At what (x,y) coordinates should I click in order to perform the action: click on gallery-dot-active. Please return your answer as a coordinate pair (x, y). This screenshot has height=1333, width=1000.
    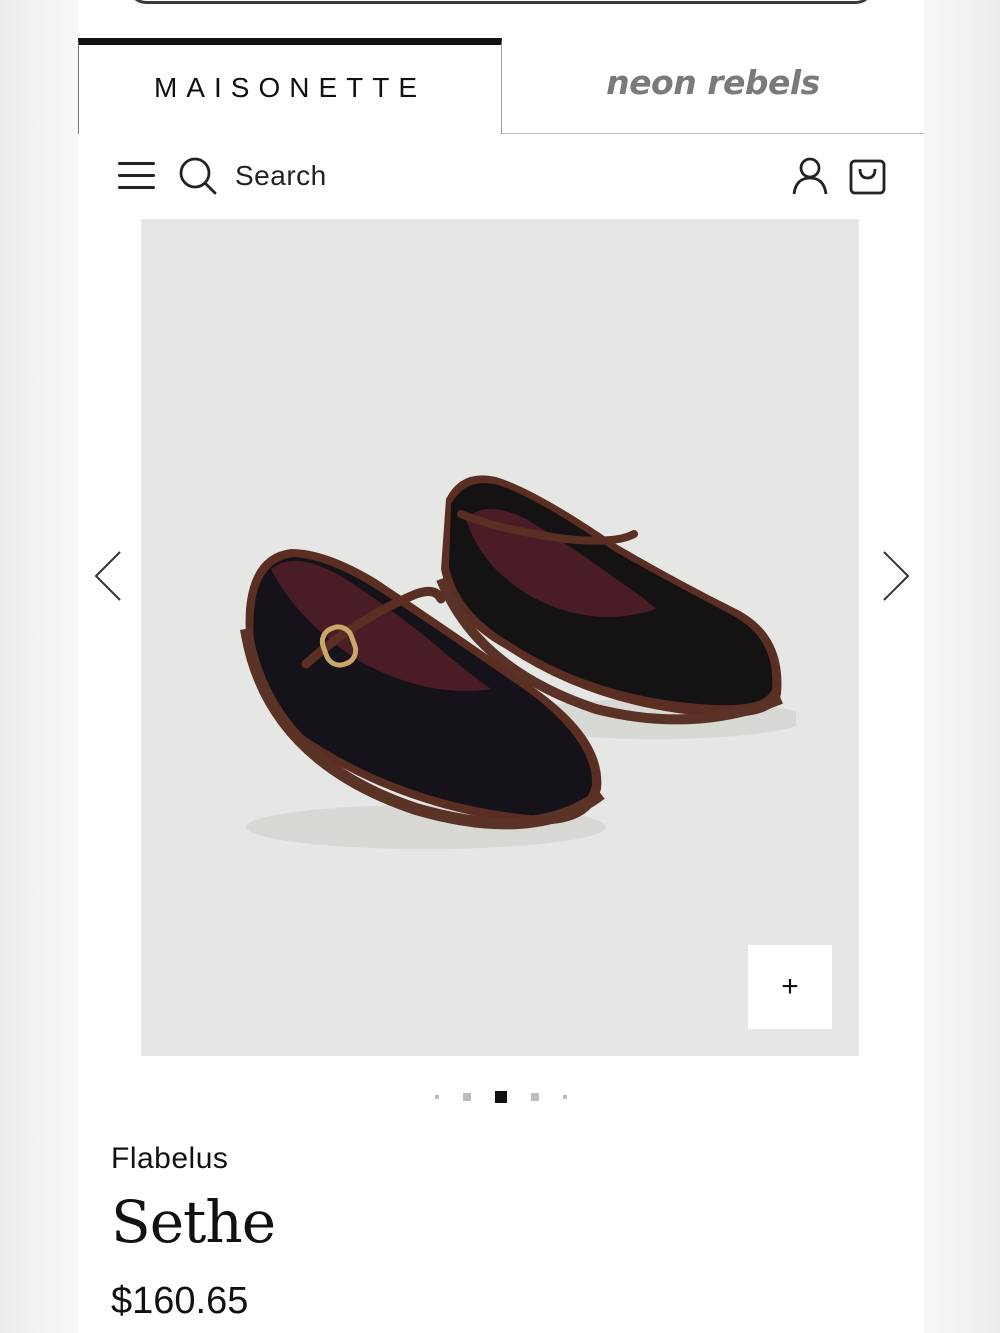
    Looking at the image, I should click on (501, 1097).